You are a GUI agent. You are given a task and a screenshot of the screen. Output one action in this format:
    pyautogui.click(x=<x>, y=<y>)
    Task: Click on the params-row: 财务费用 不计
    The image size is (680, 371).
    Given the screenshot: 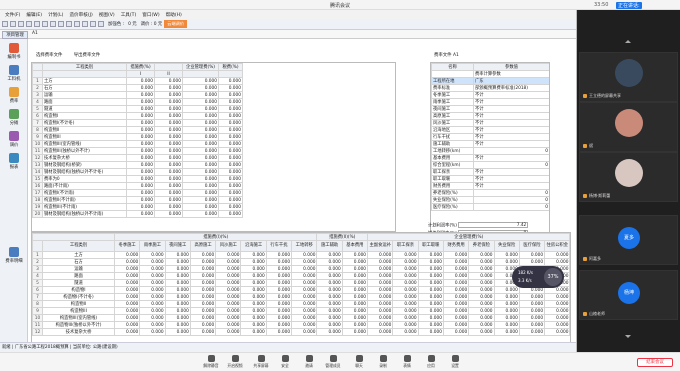 What is the action you would take?
    pyautogui.click(x=490, y=186)
    